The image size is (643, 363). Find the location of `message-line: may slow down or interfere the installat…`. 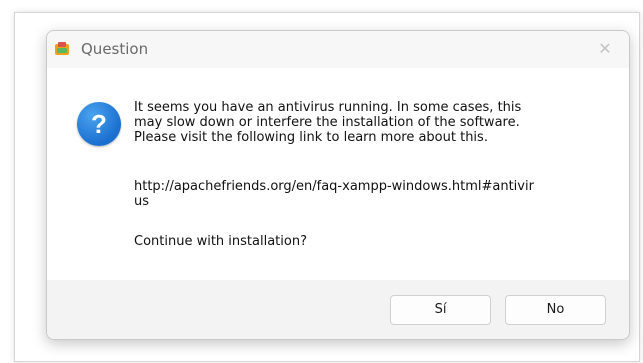

message-line: may slow down or interfere the installat… is located at coordinates (327, 122).